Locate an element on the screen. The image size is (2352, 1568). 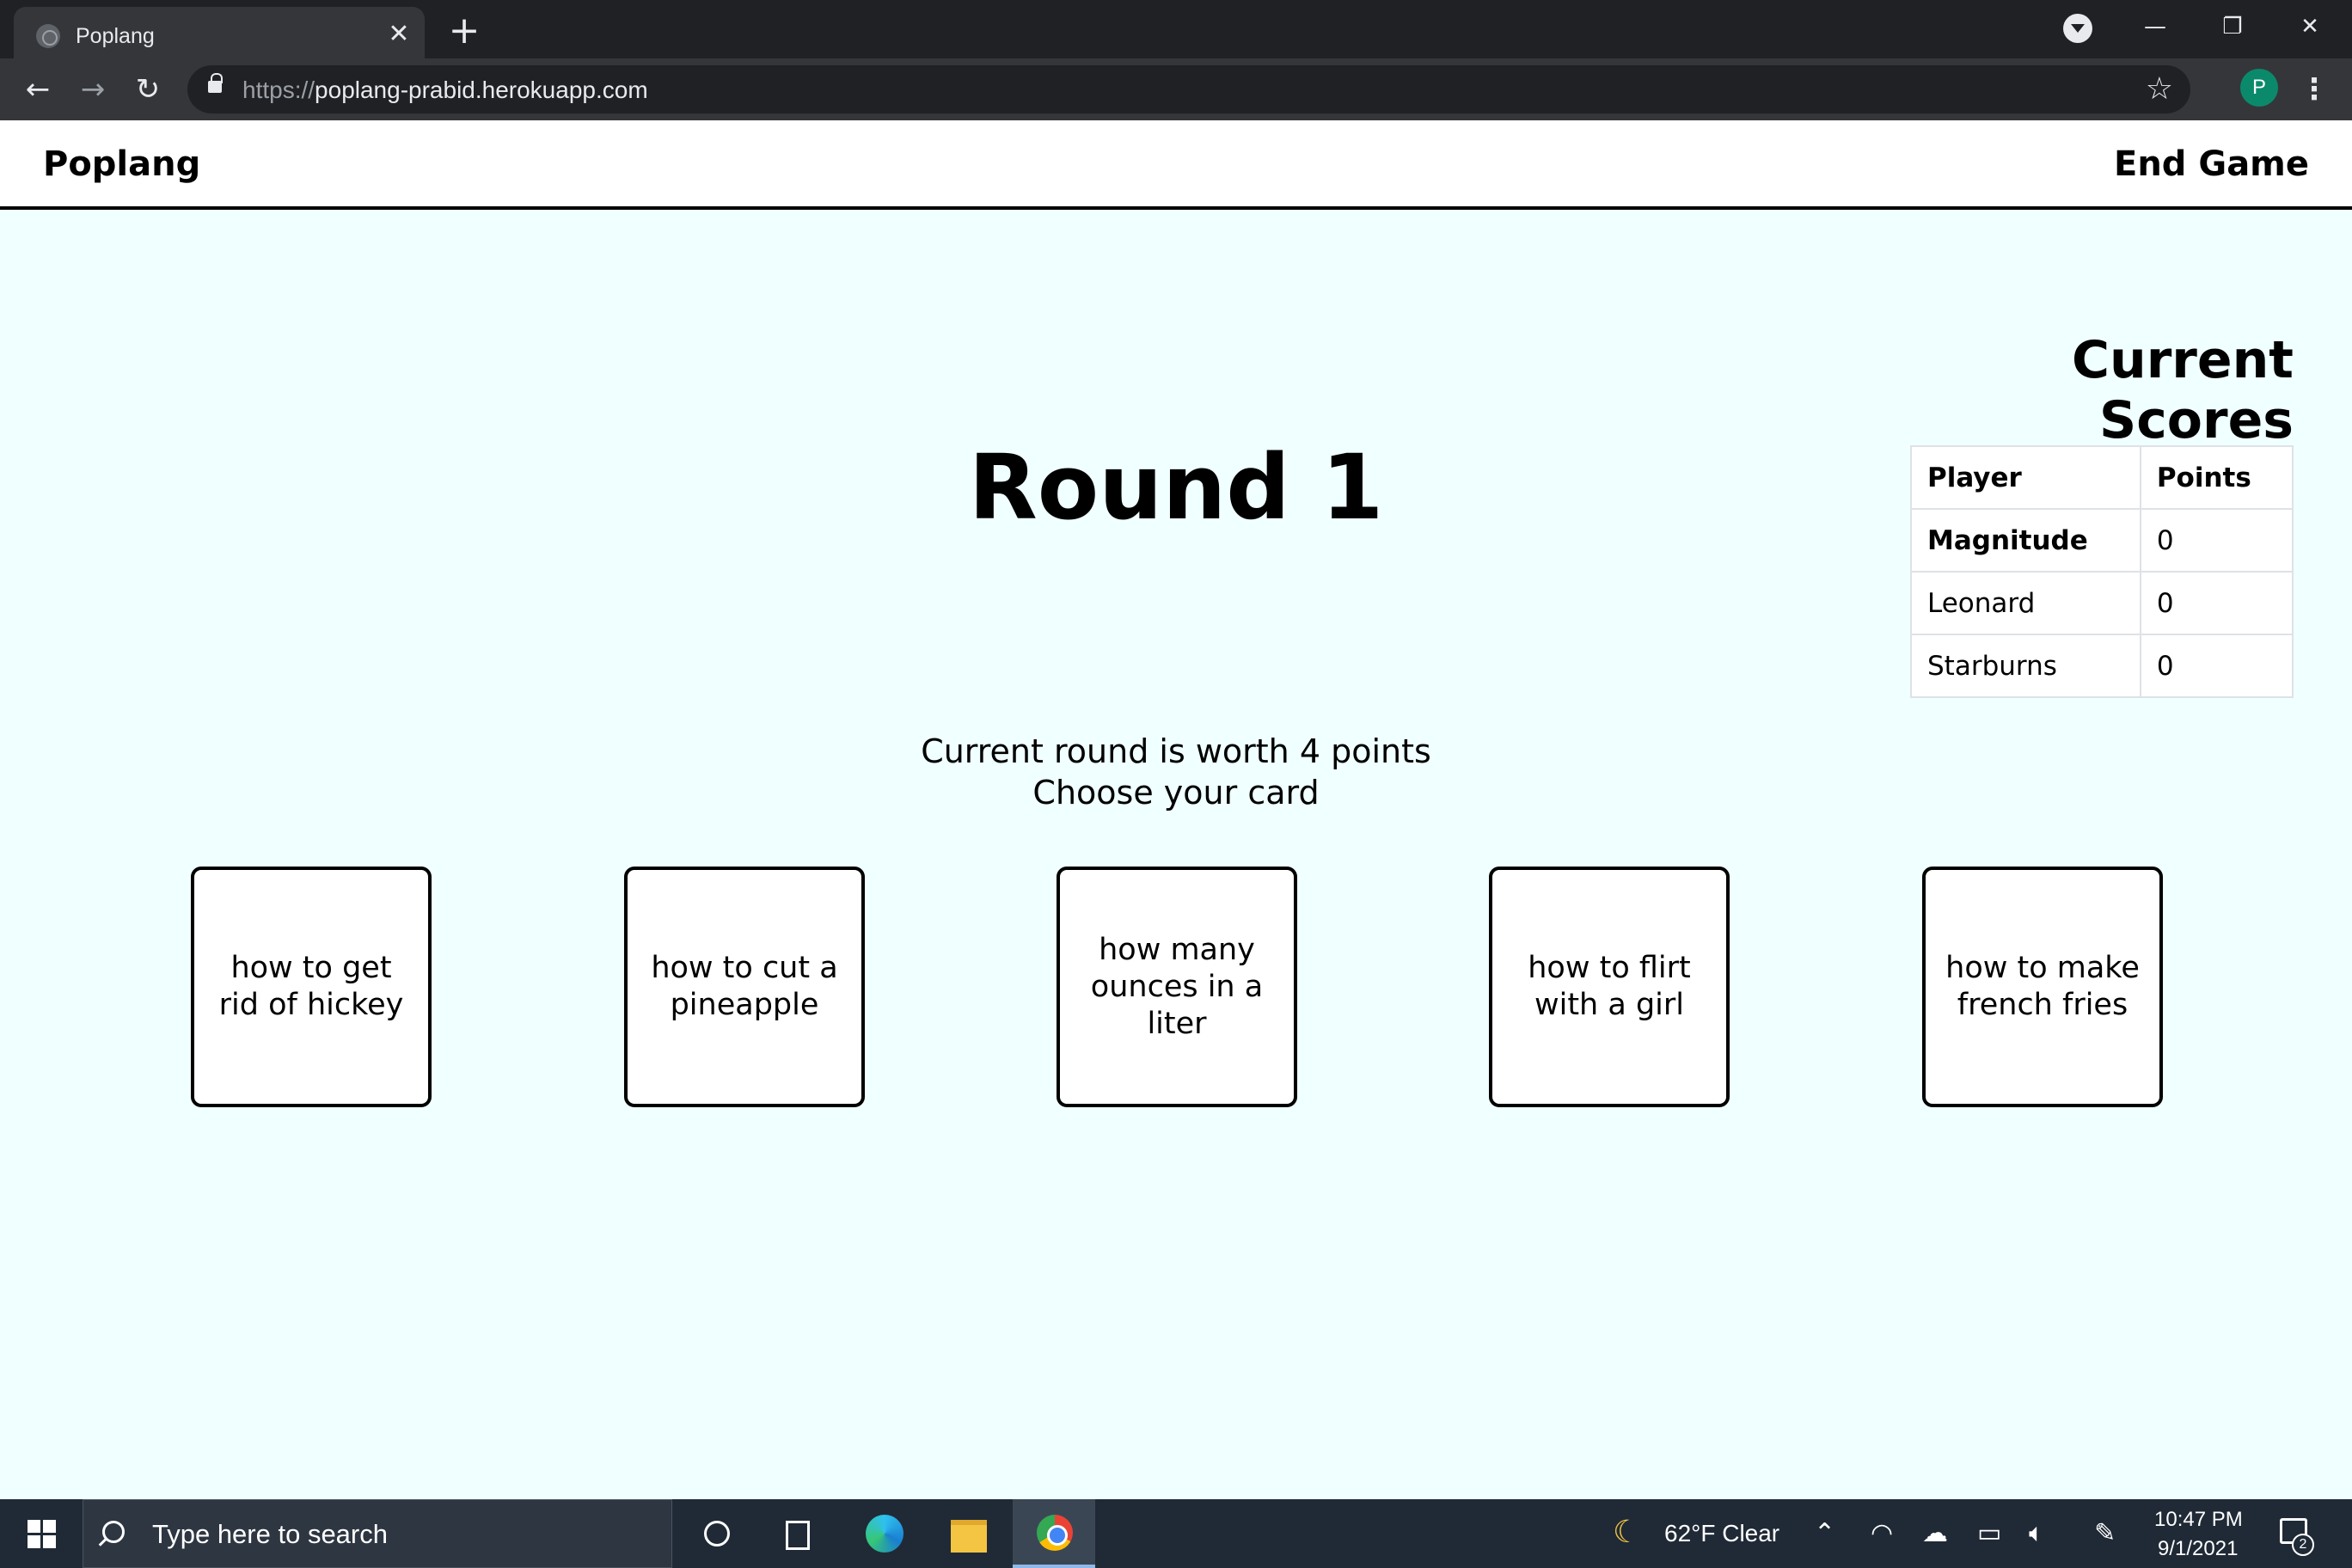
table-row: Magnitude 0 is located at coordinates (2102, 540).